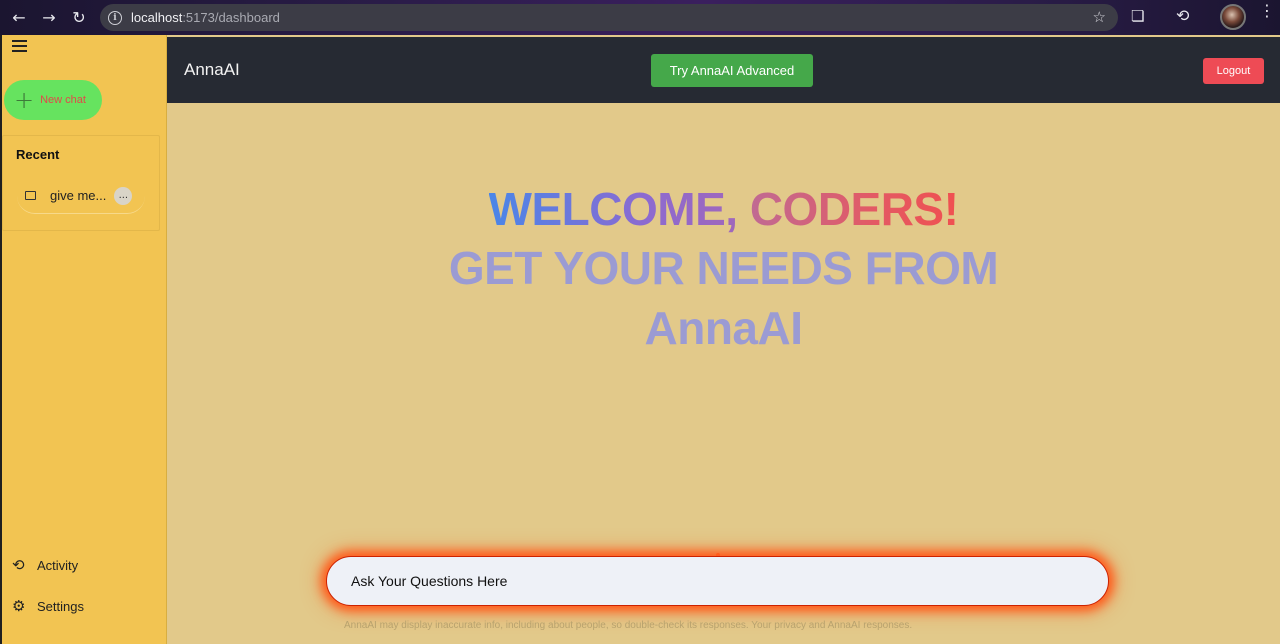 The image size is (1280, 644). What do you see at coordinates (724, 328) in the screenshot?
I see `subheading-line2: AnnaAI` at bounding box center [724, 328].